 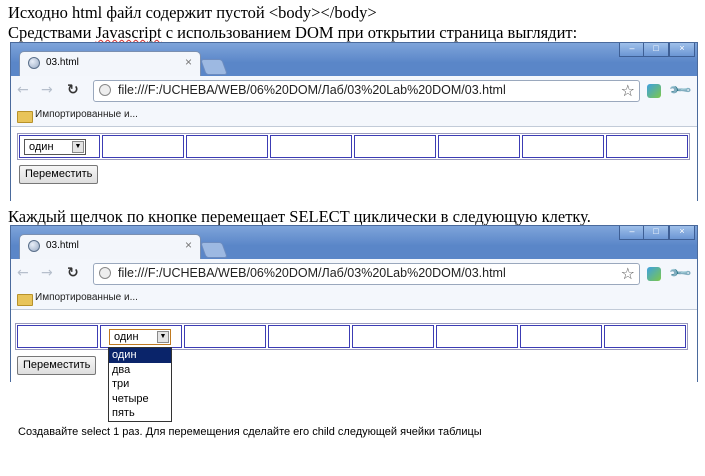 What do you see at coordinates (52, 32) in the screenshot?
I see `doc-line-2-start: Средствами` at bounding box center [52, 32].